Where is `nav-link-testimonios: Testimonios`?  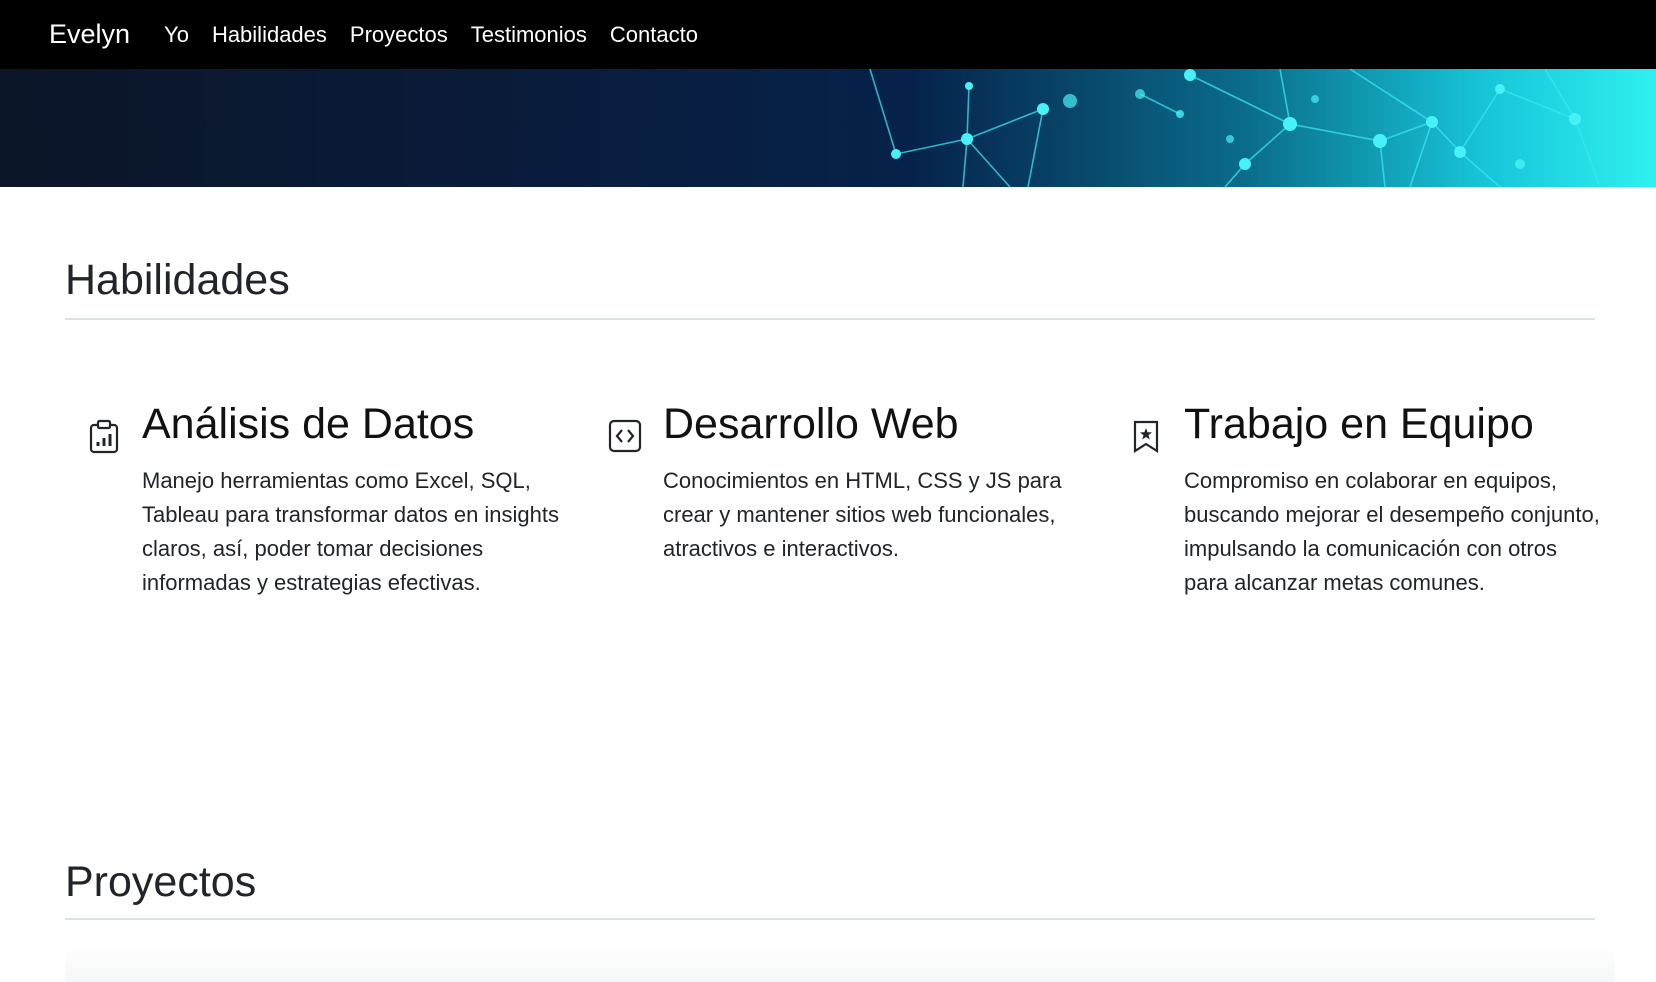 nav-link-testimonios: Testimonios is located at coordinates (529, 35).